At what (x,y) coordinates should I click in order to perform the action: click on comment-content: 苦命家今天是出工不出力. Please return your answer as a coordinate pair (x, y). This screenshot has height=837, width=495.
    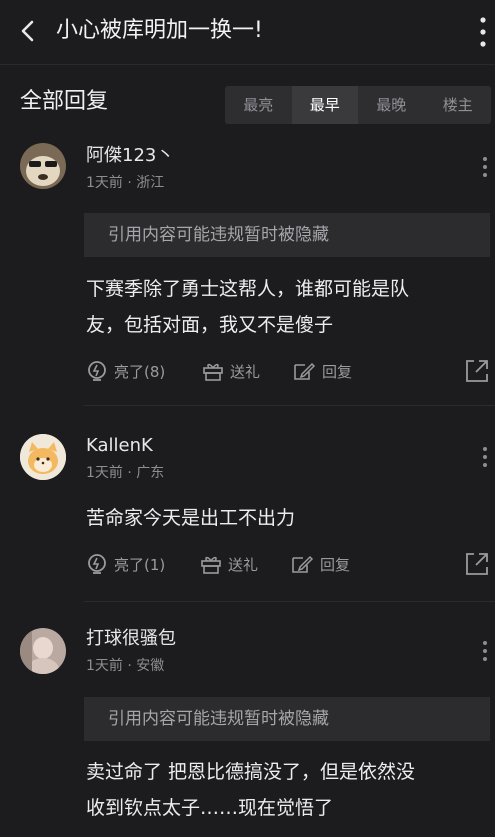
    Looking at the image, I should click on (287, 518).